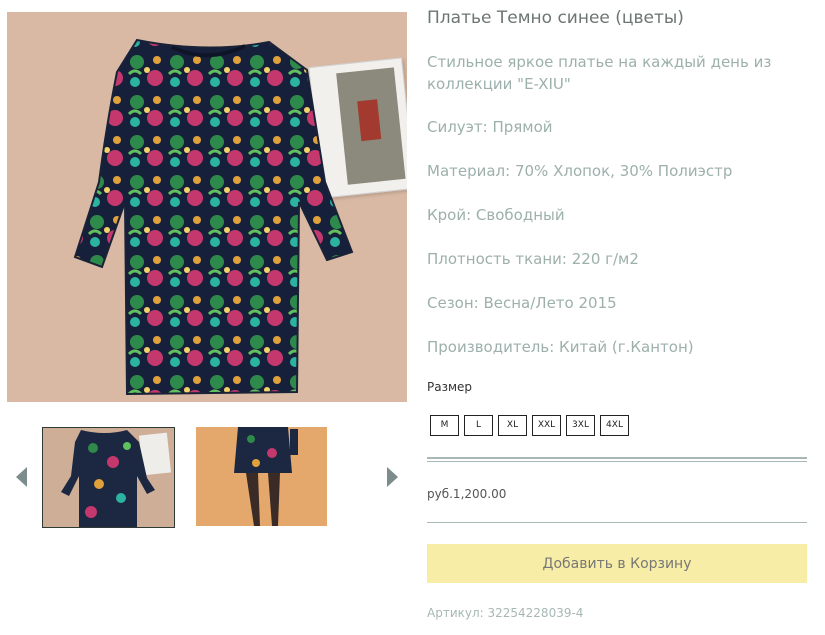  I want to click on spec-material: Материал: 70% Хлопок, 30% Полиэстр, so click(580, 171).